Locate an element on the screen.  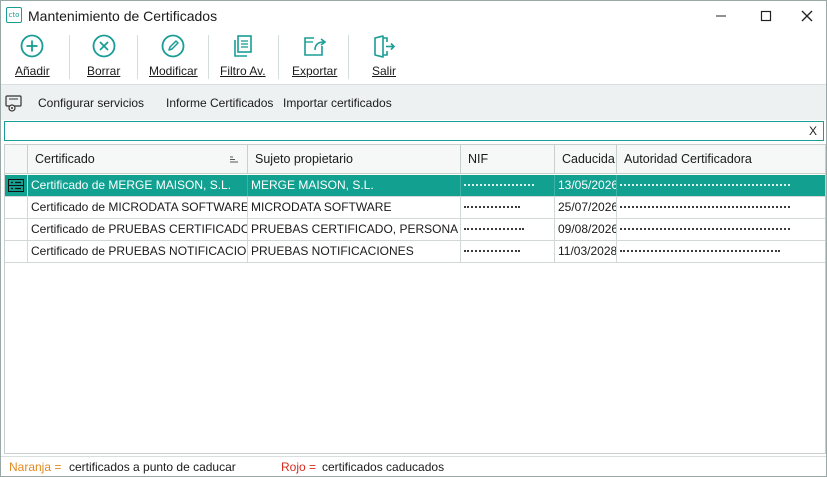
search-box: X is located at coordinates (414, 131).